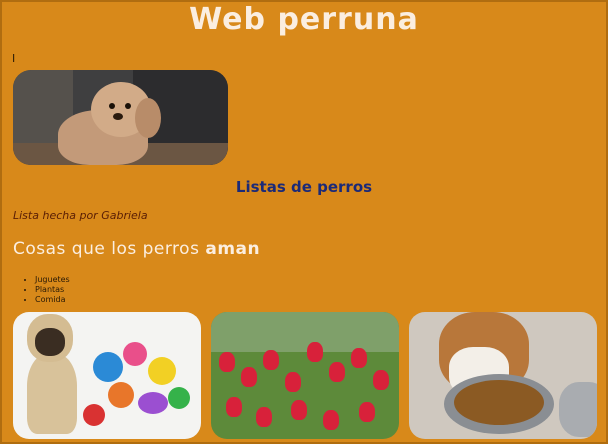 The height and width of the screenshot is (444, 608). Describe the element at coordinates (305, 375) in the screenshot. I see `tulips-photo` at that location.